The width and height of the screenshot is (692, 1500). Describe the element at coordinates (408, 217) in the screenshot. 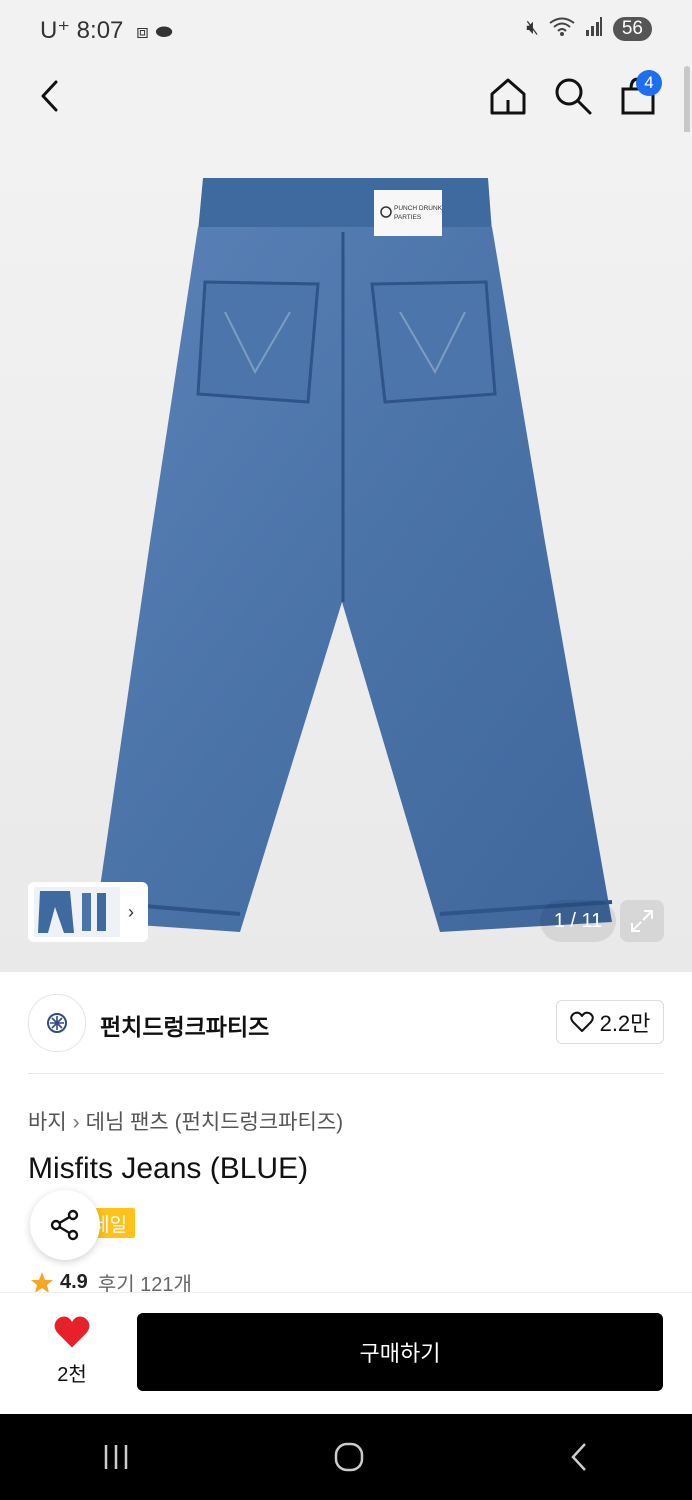

I see `label-text-2: PARTIES` at that location.